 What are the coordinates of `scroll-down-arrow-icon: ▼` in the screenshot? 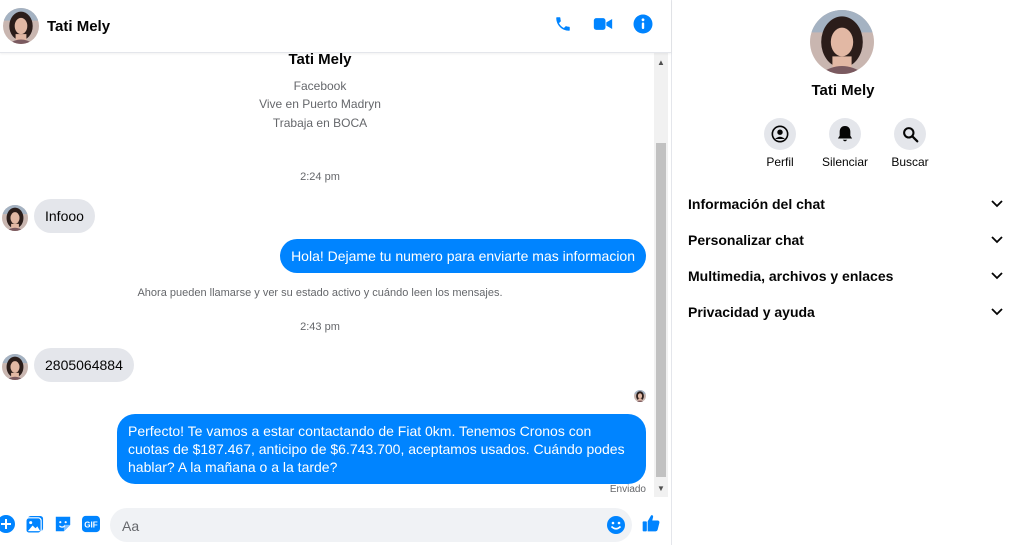 It's located at (661, 488).